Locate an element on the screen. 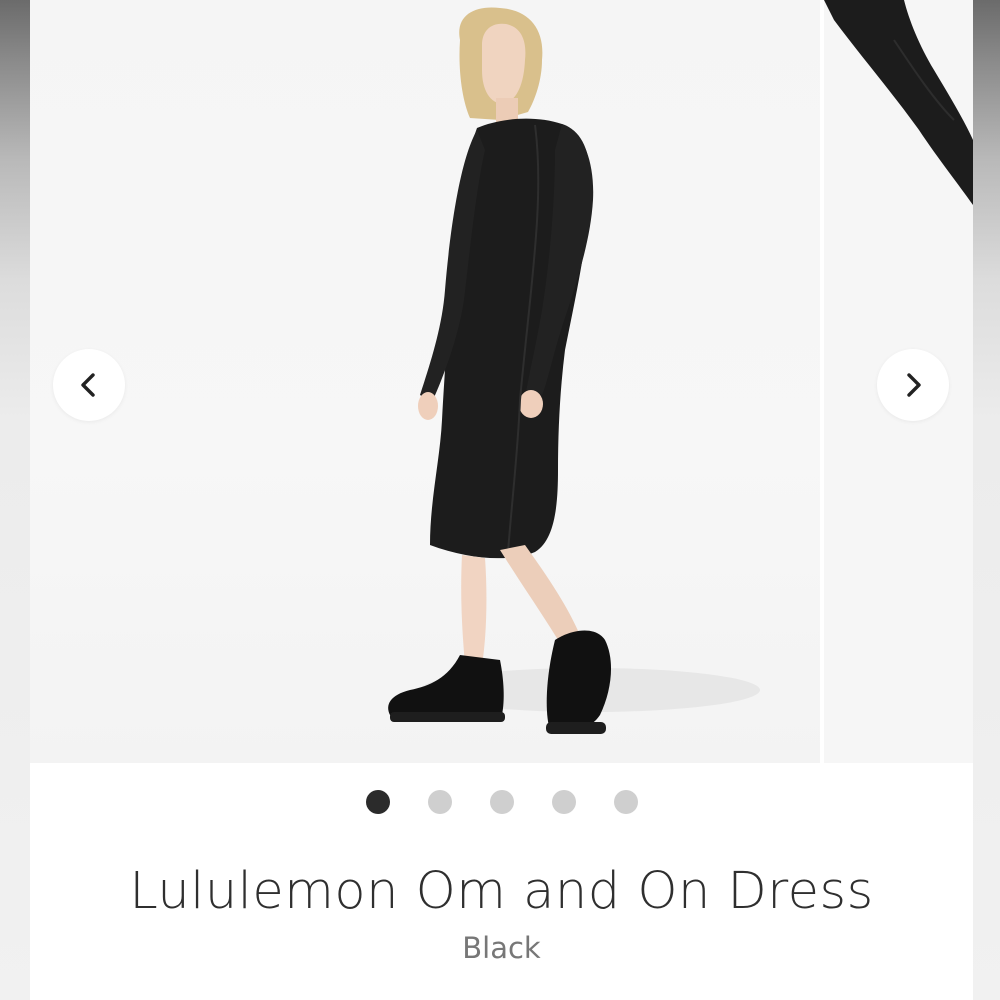 This screenshot has width=1000, height=1000. carousel-prev-button is located at coordinates (89, 385).